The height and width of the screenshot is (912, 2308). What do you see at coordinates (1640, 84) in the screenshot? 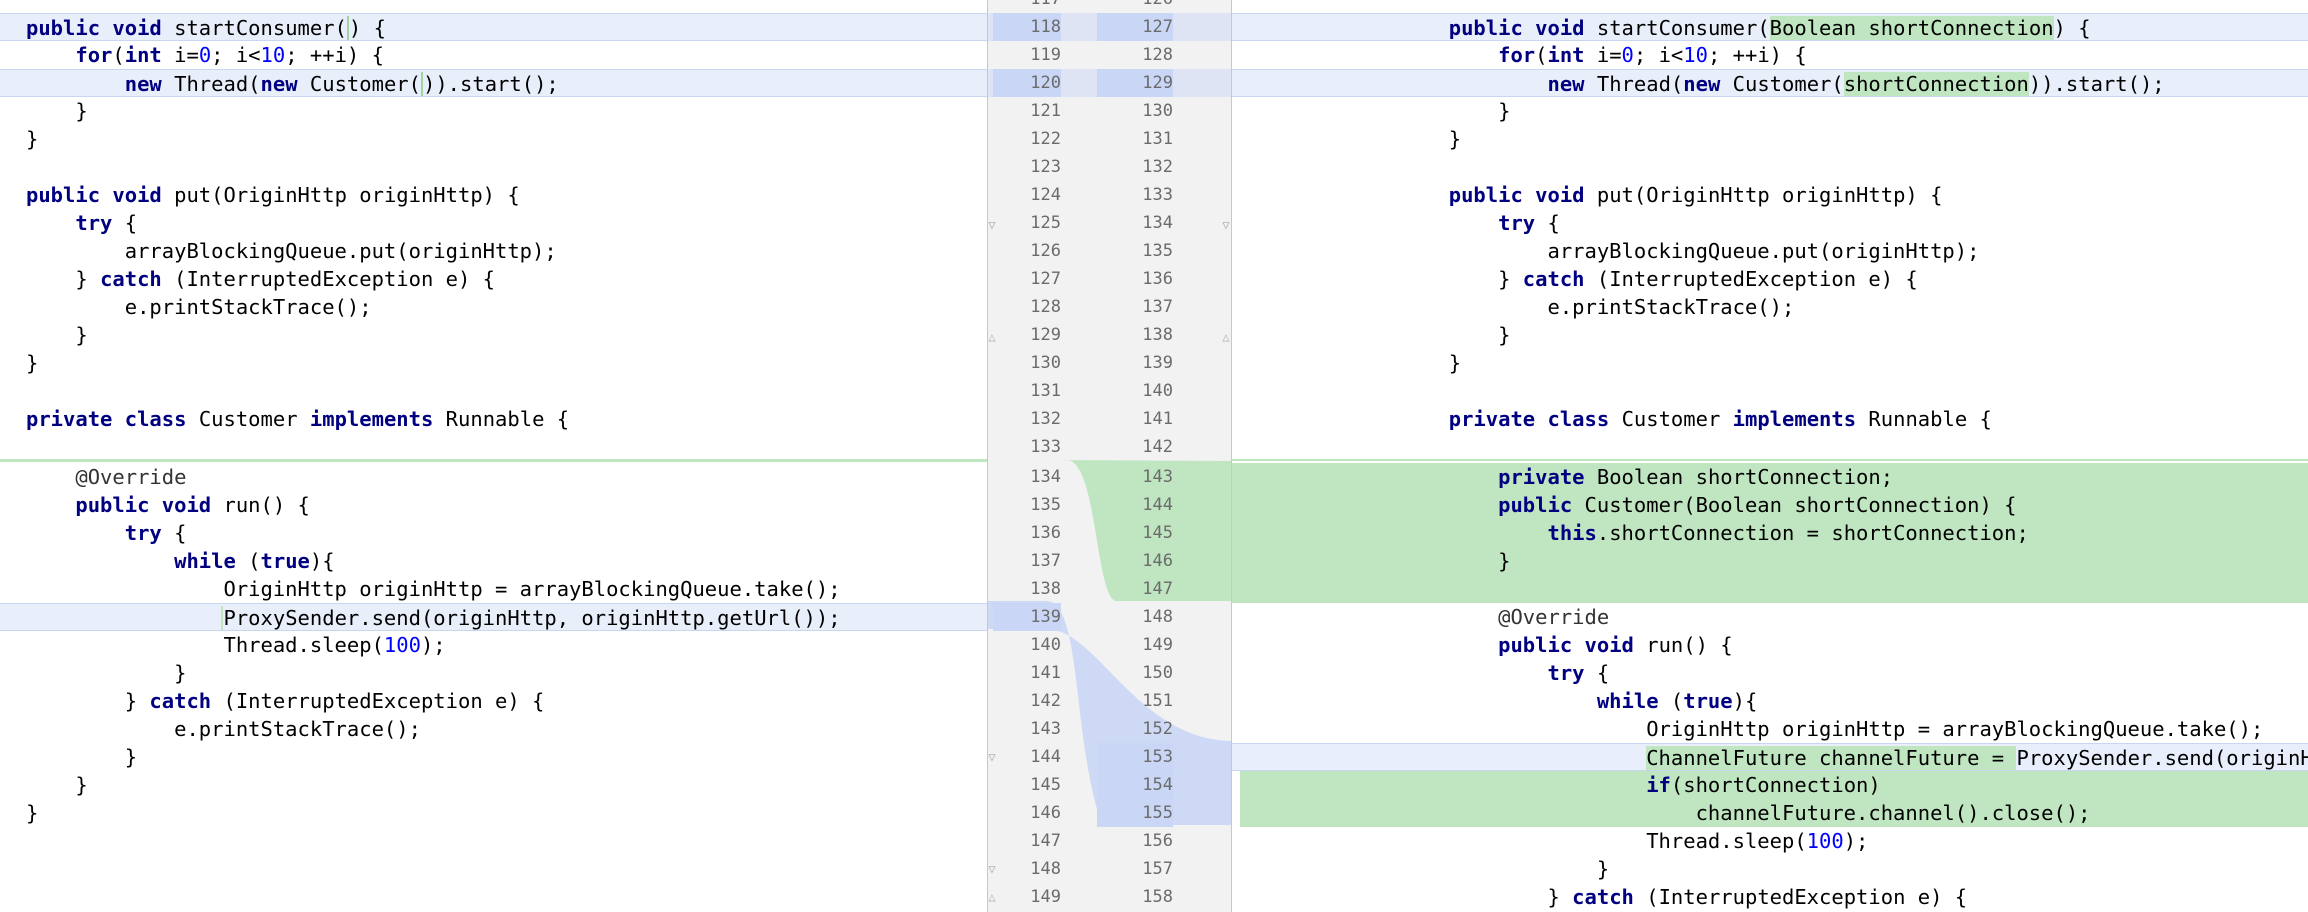
I see `code-token: Thread(` at bounding box center [1640, 84].